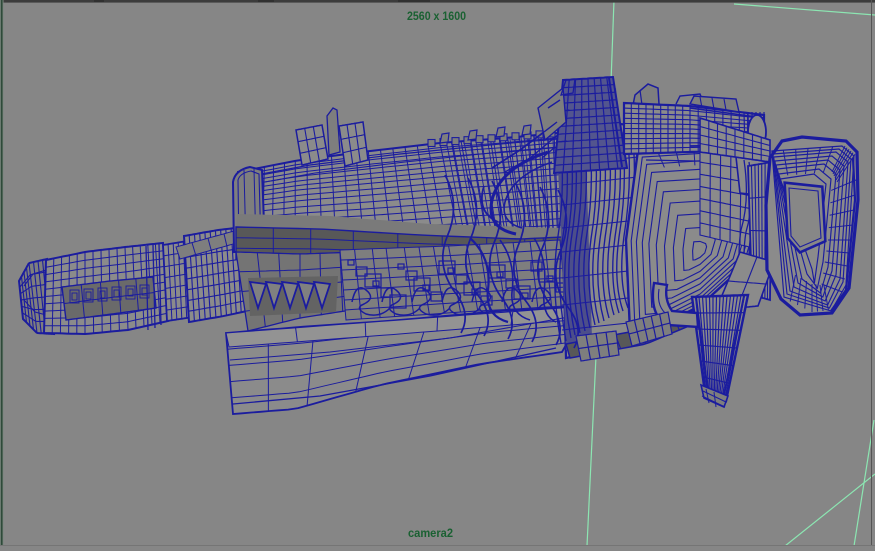  Describe the element at coordinates (436, 16) in the screenshot. I see `svg-text: 2560 x 1600` at that location.